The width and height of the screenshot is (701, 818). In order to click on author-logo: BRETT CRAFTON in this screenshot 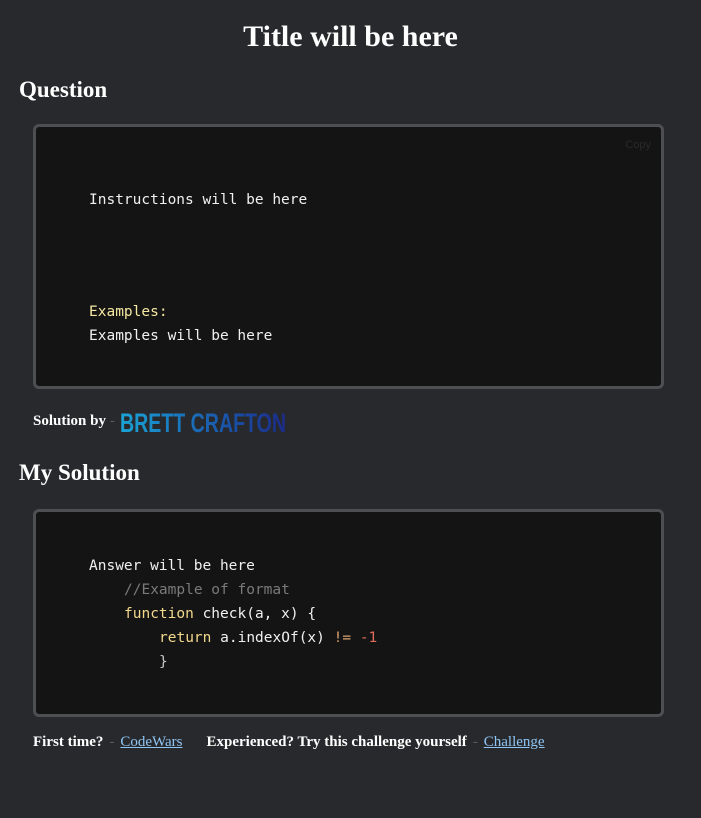, I will do `click(203, 423)`.